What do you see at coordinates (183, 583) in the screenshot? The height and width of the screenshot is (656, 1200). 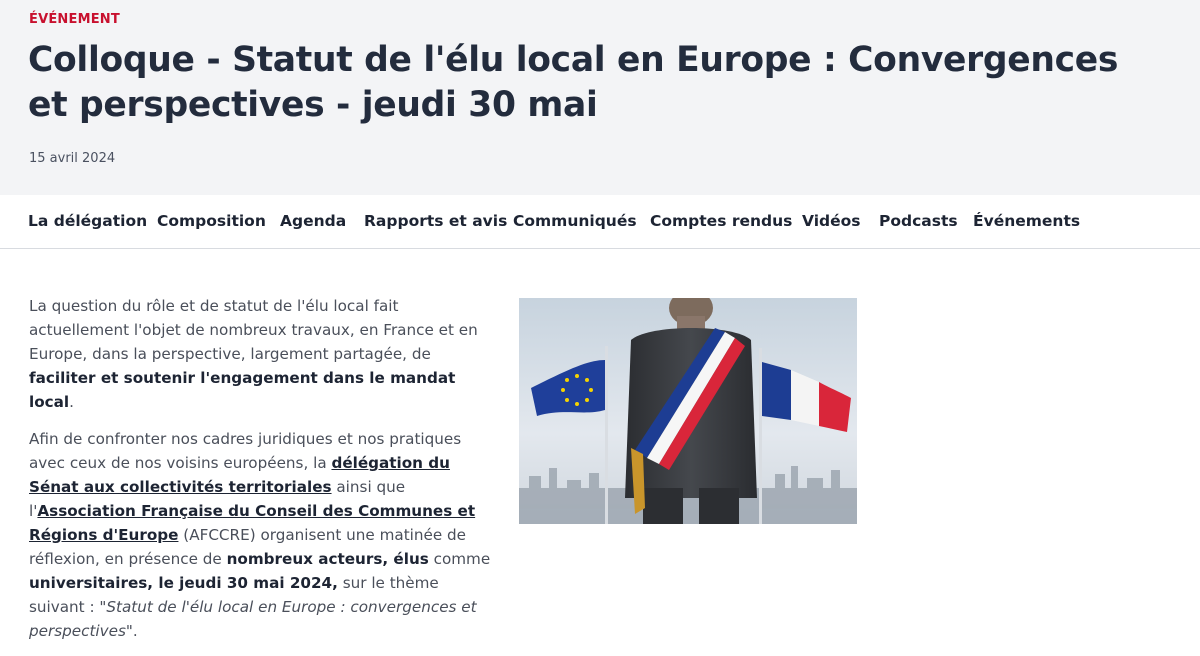 I see `emphasis-text: universitaires, le jeudi 30 mai 2024,` at bounding box center [183, 583].